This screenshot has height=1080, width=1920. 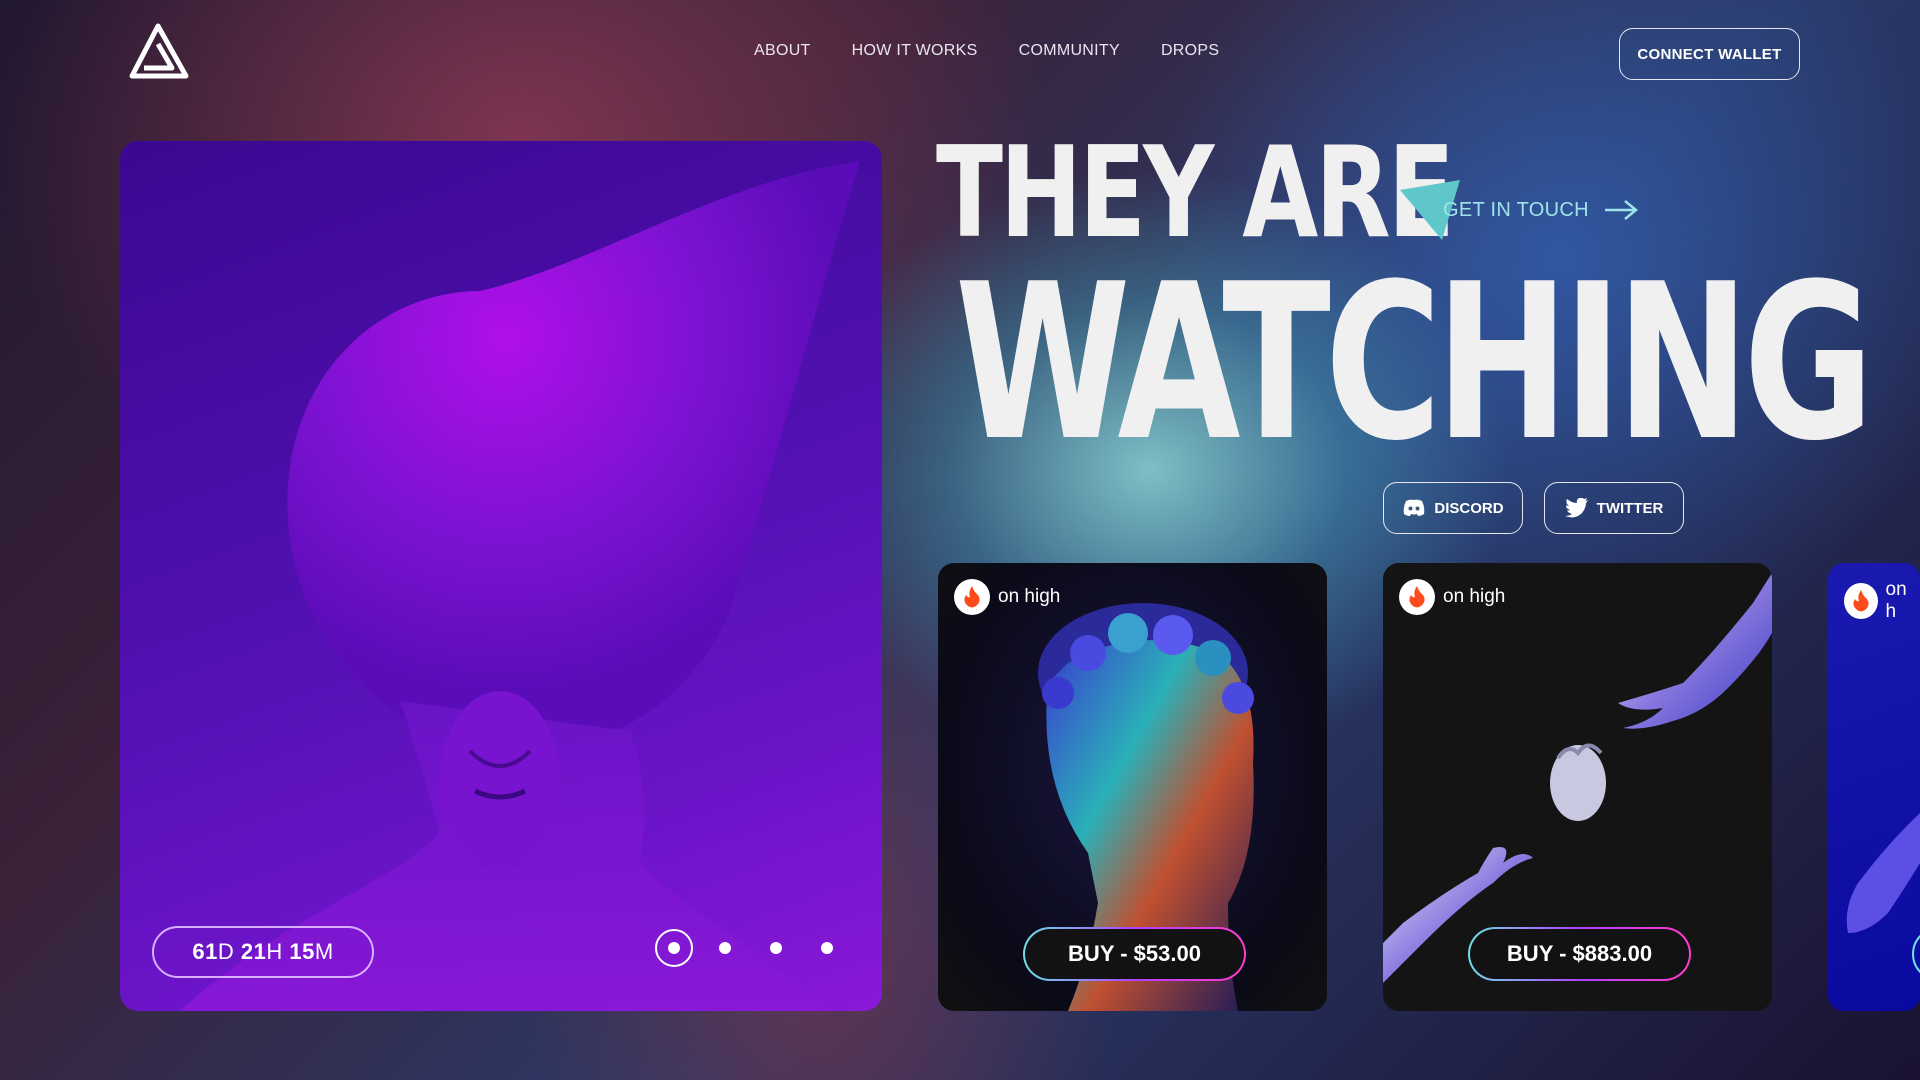 I want to click on main-nav: ABOUT HOW IT WORKS COMMUNITY DROPS, so click(x=986, y=51).